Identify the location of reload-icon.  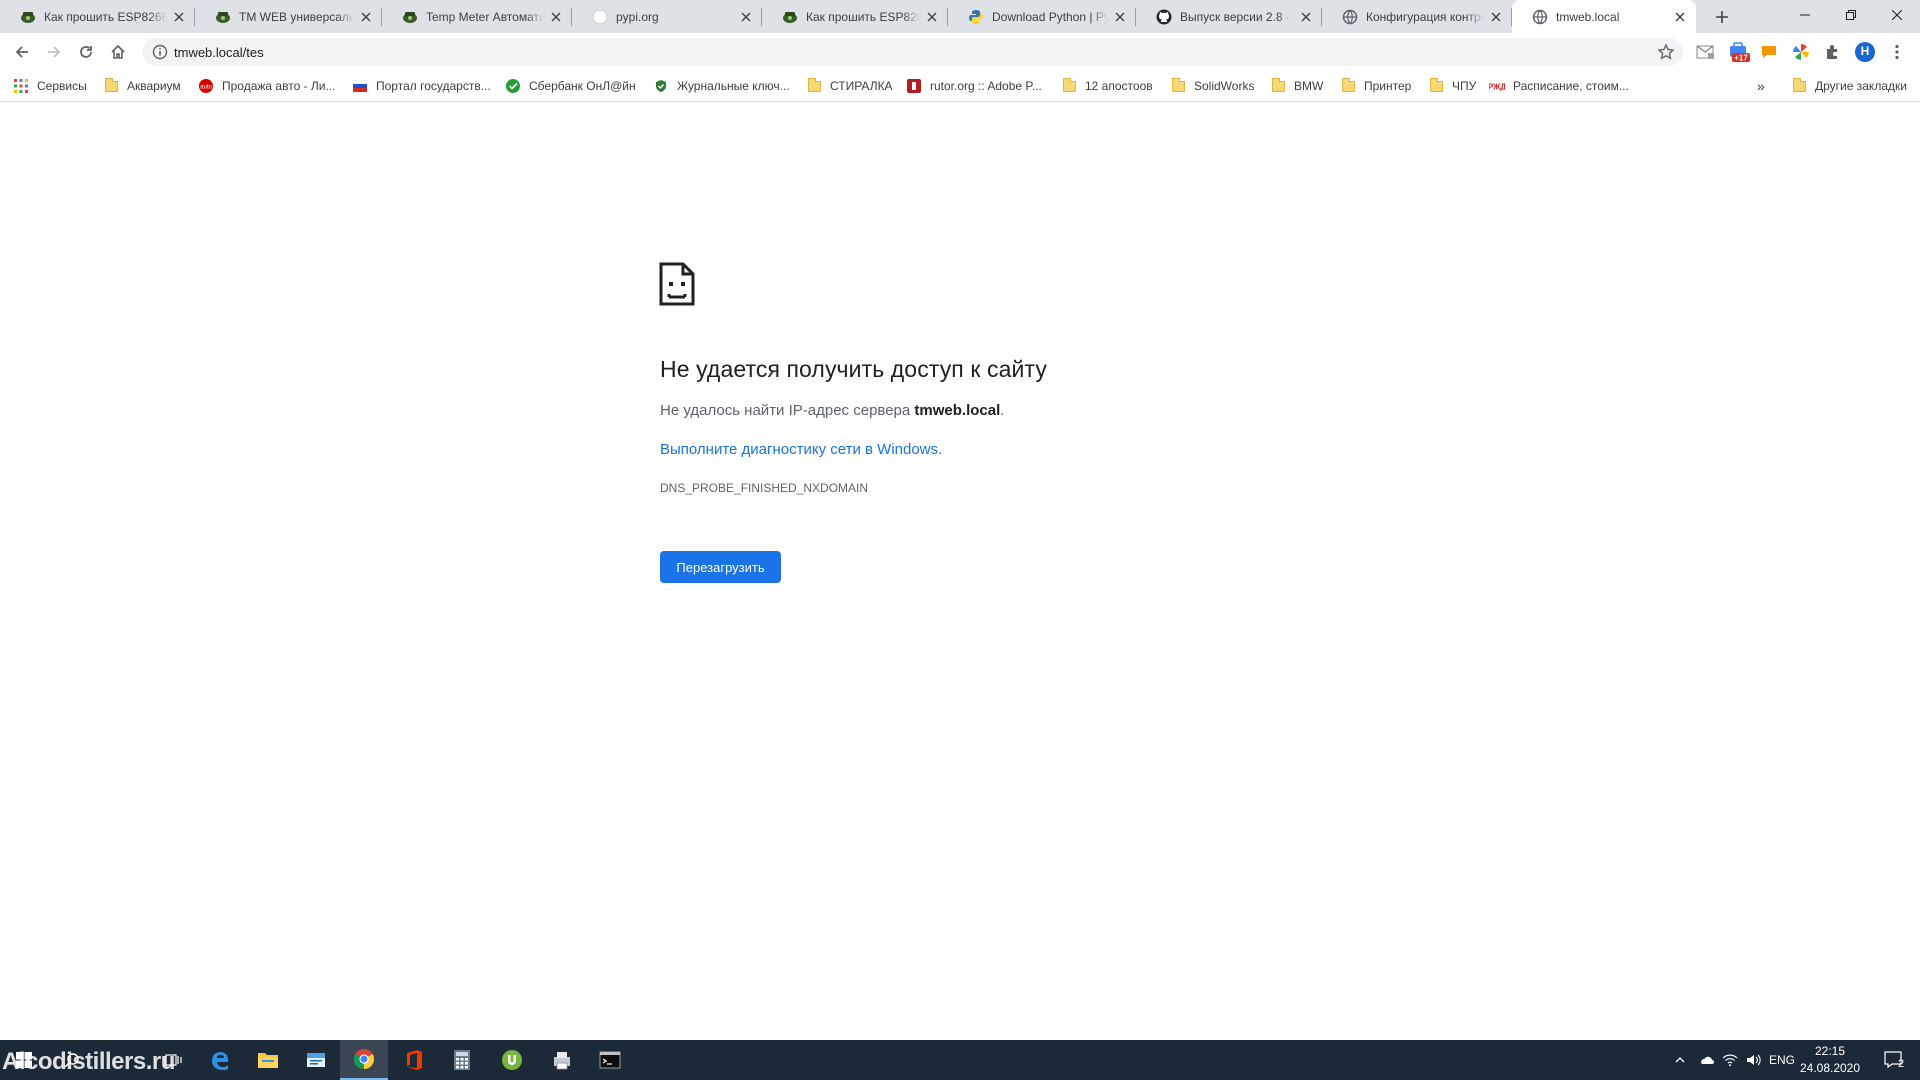
(86, 52).